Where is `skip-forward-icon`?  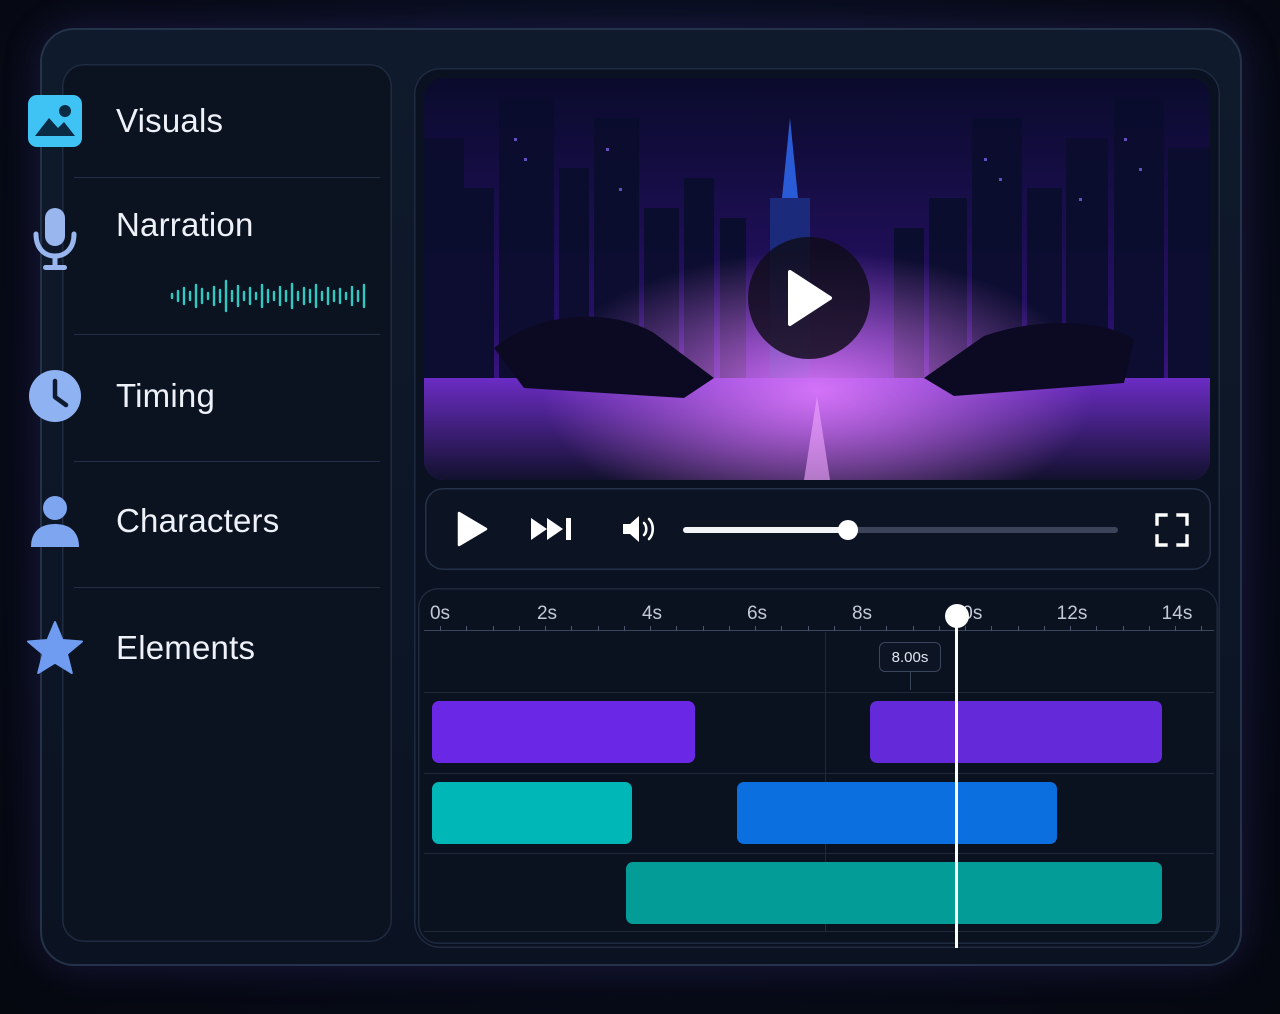 skip-forward-icon is located at coordinates (551, 529).